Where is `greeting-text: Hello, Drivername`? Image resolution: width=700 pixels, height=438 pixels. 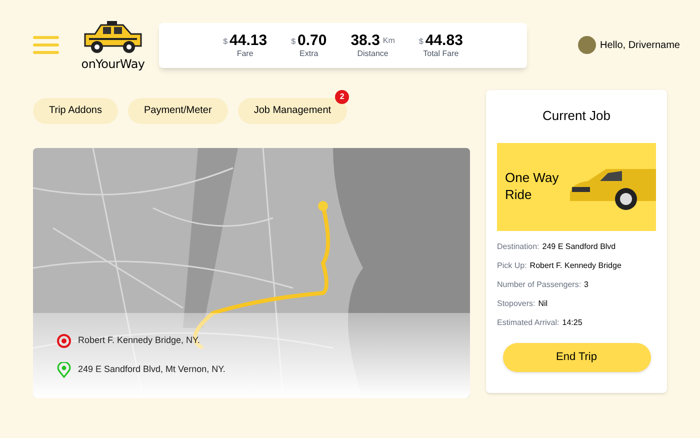
greeting-text: Hello, Drivername is located at coordinates (640, 45).